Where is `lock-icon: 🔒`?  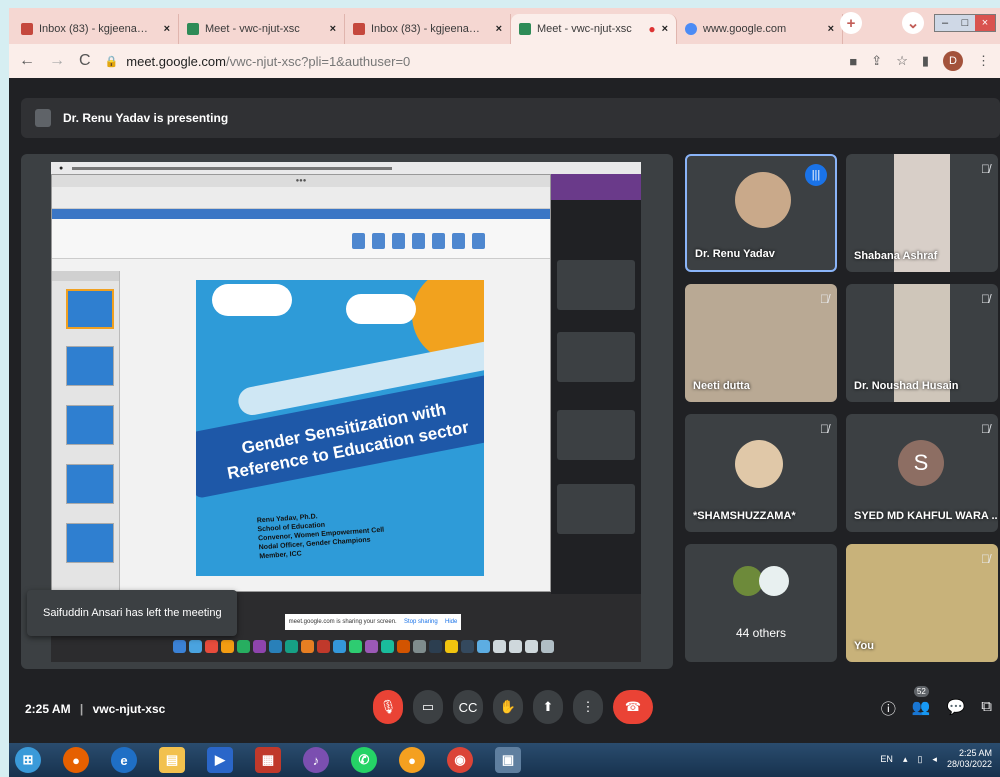
lock-icon: 🔒 is located at coordinates (111, 61).